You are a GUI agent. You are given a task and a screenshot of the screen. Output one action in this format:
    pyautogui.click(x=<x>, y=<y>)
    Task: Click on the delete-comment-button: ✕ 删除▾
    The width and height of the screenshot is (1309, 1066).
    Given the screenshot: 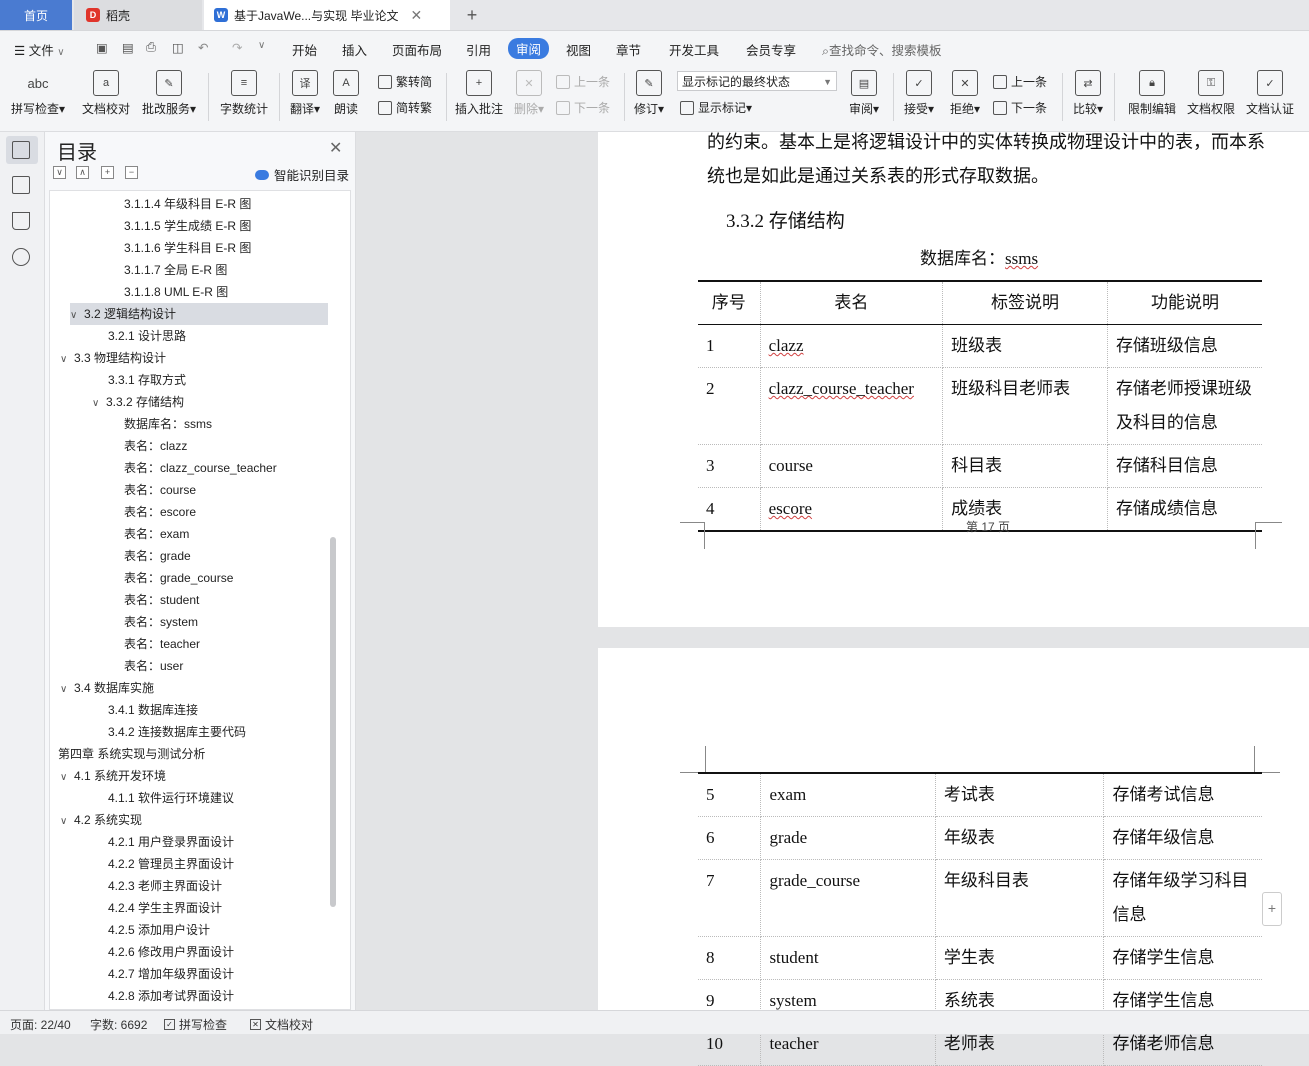 What is the action you would take?
    pyautogui.click(x=529, y=93)
    